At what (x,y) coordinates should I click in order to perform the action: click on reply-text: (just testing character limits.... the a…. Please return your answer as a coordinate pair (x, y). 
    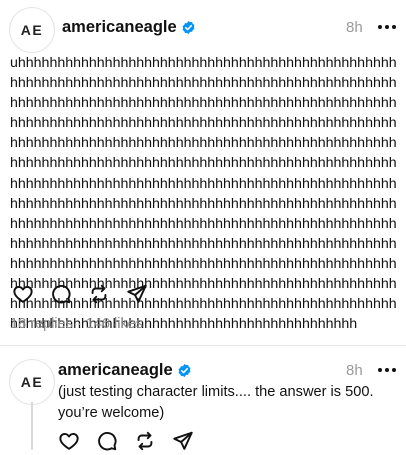
    Looking at the image, I should click on (216, 402).